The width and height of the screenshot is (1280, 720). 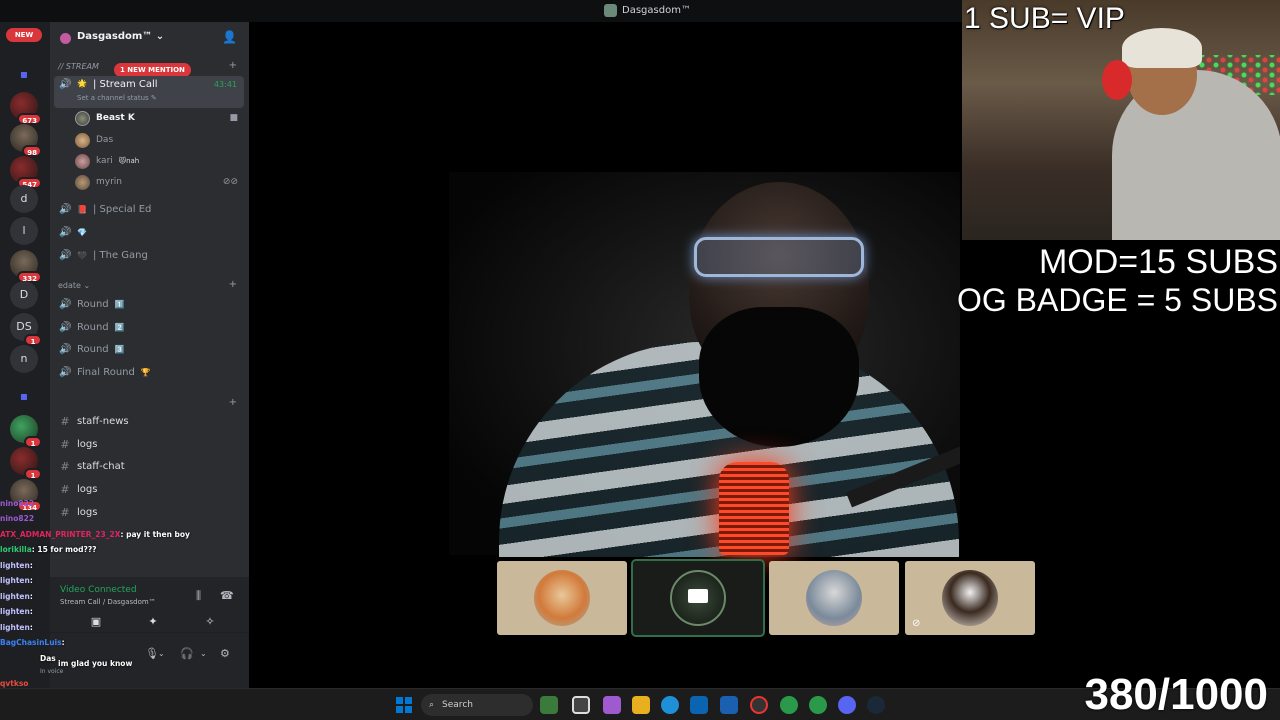 I want to click on keycap-emoji-icon: 1️⃣, so click(x=119, y=304).